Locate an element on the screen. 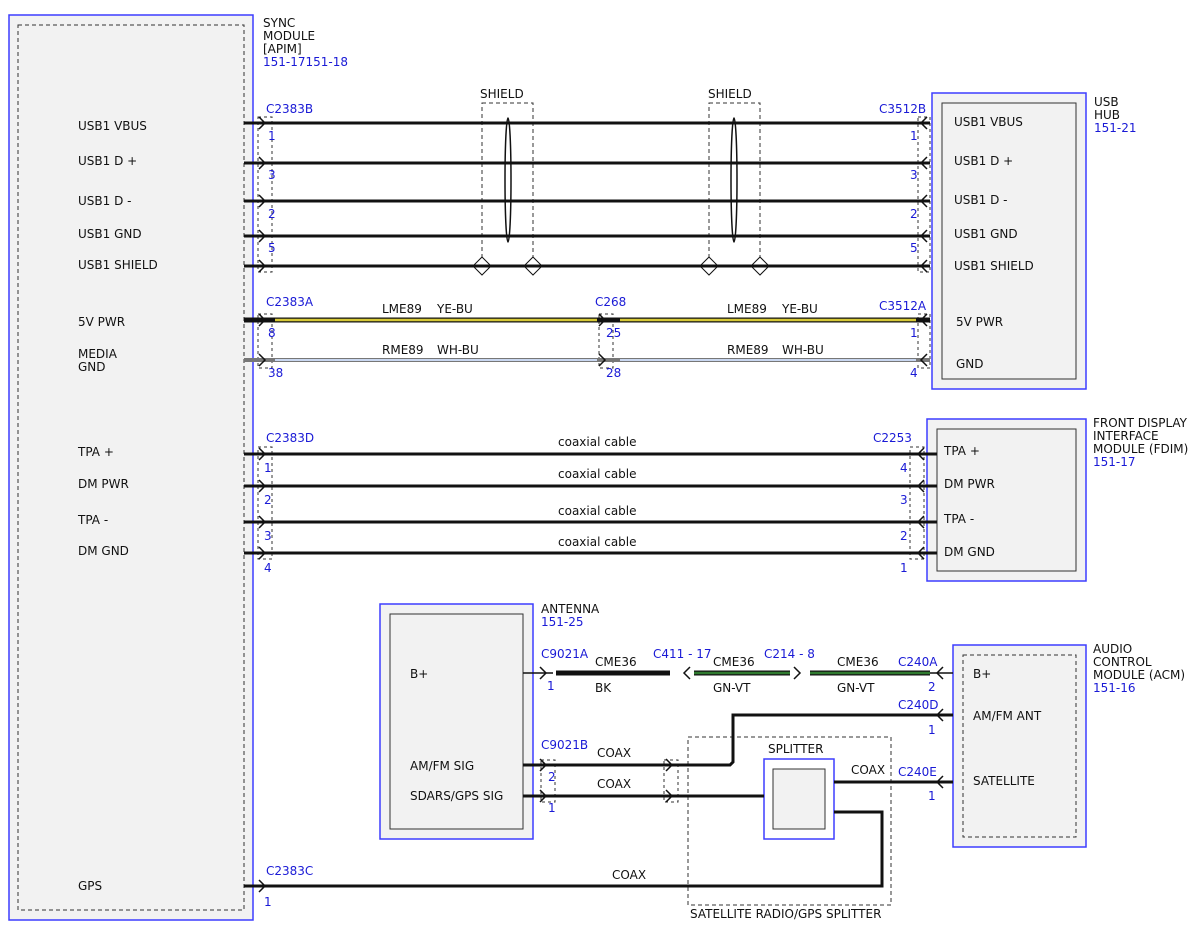 This screenshot has height=927, width=1200. svg-text: MODULE is located at coordinates (289, 36).